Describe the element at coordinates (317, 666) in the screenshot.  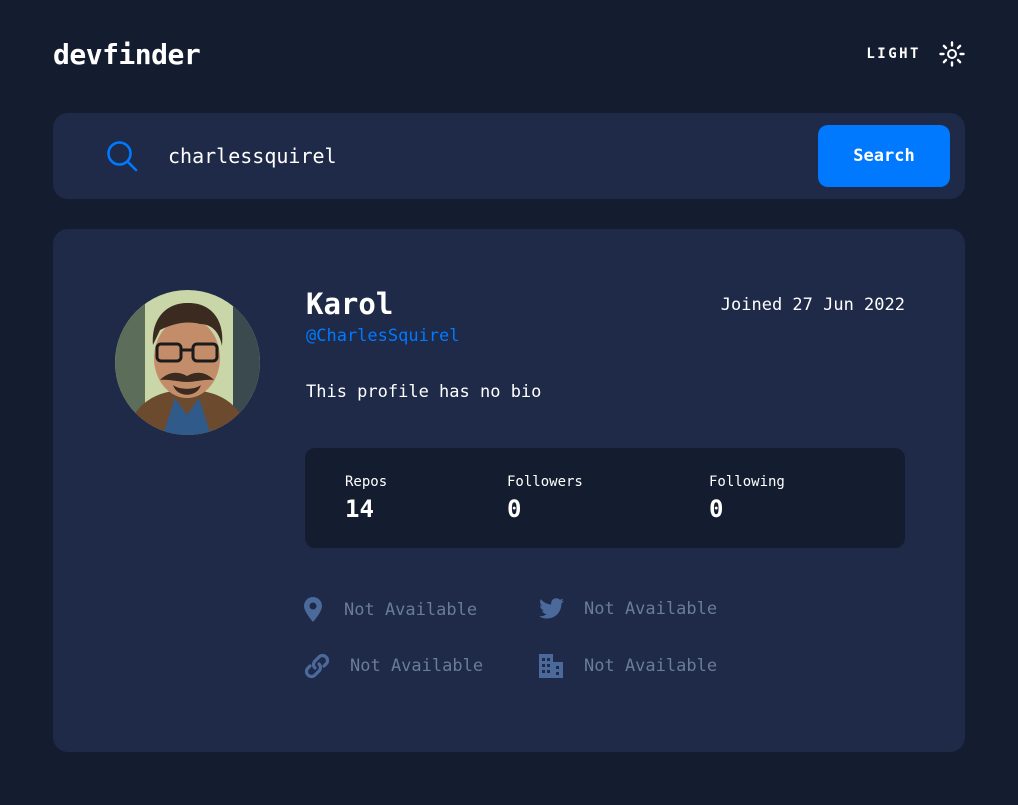
I see `link-icon` at that location.